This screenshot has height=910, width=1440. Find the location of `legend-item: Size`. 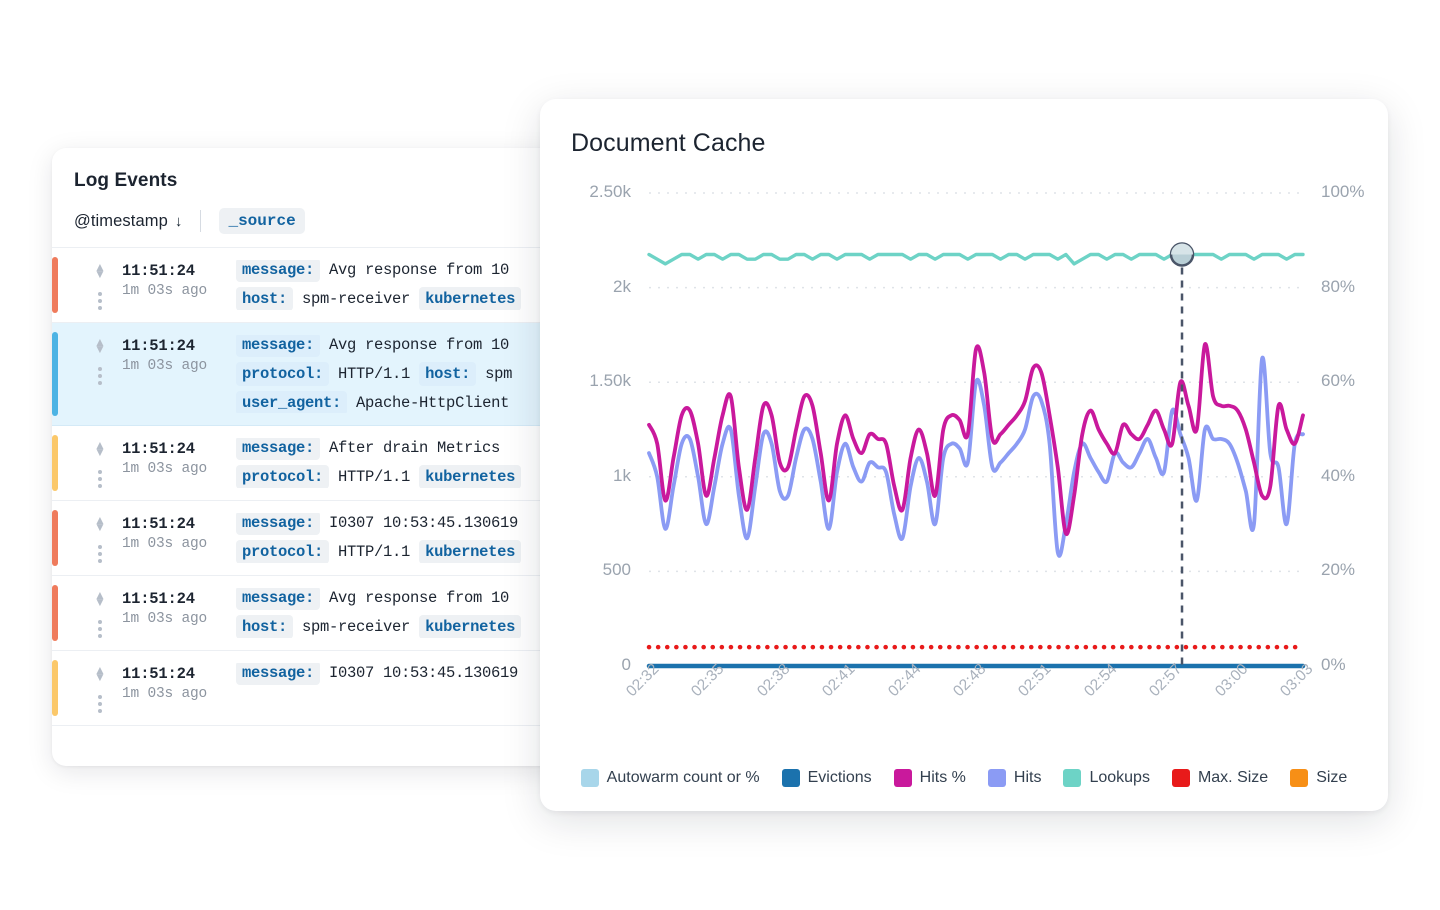

legend-item: Size is located at coordinates (1318, 778).